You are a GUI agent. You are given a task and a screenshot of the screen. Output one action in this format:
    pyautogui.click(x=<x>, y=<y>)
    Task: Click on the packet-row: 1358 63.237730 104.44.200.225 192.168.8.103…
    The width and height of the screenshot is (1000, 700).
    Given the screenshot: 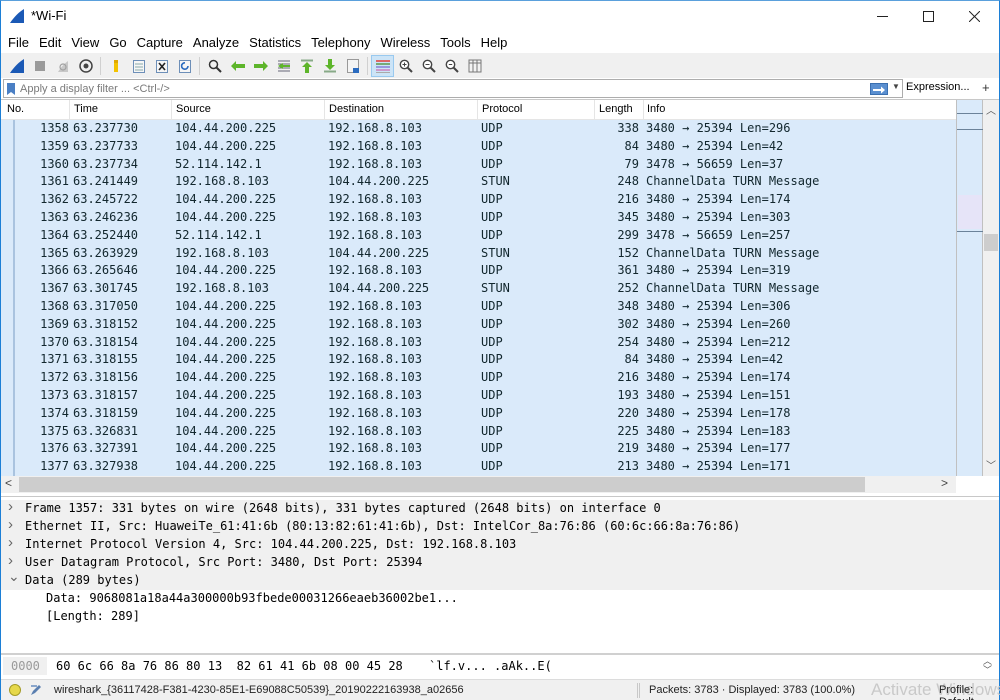 What is the action you would take?
    pyautogui.click(x=478, y=129)
    